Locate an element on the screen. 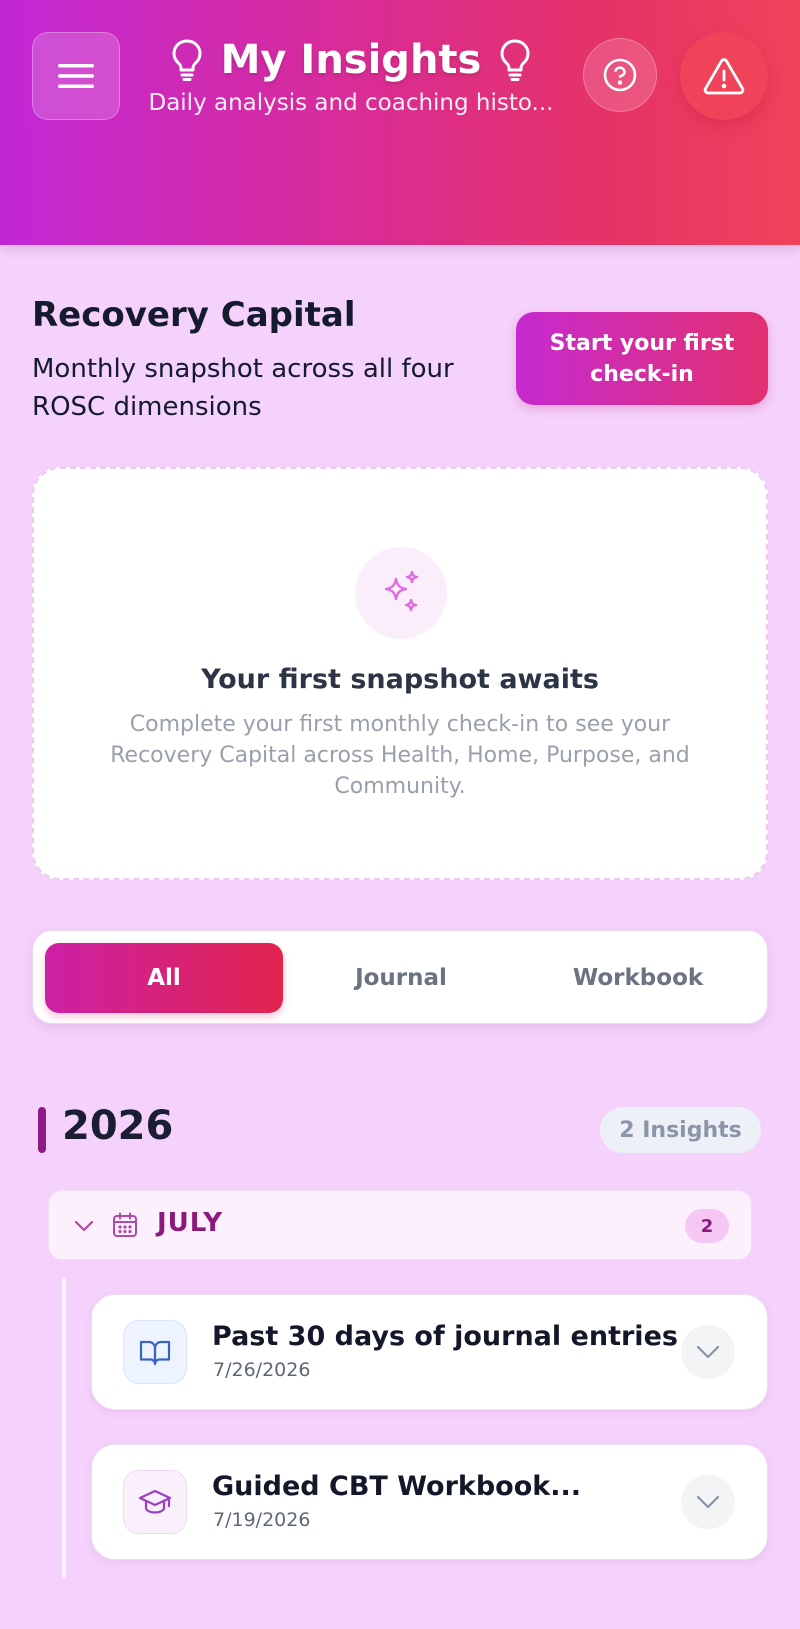 The height and width of the screenshot is (1629, 800). year-heading: 2026 is located at coordinates (118, 1126).